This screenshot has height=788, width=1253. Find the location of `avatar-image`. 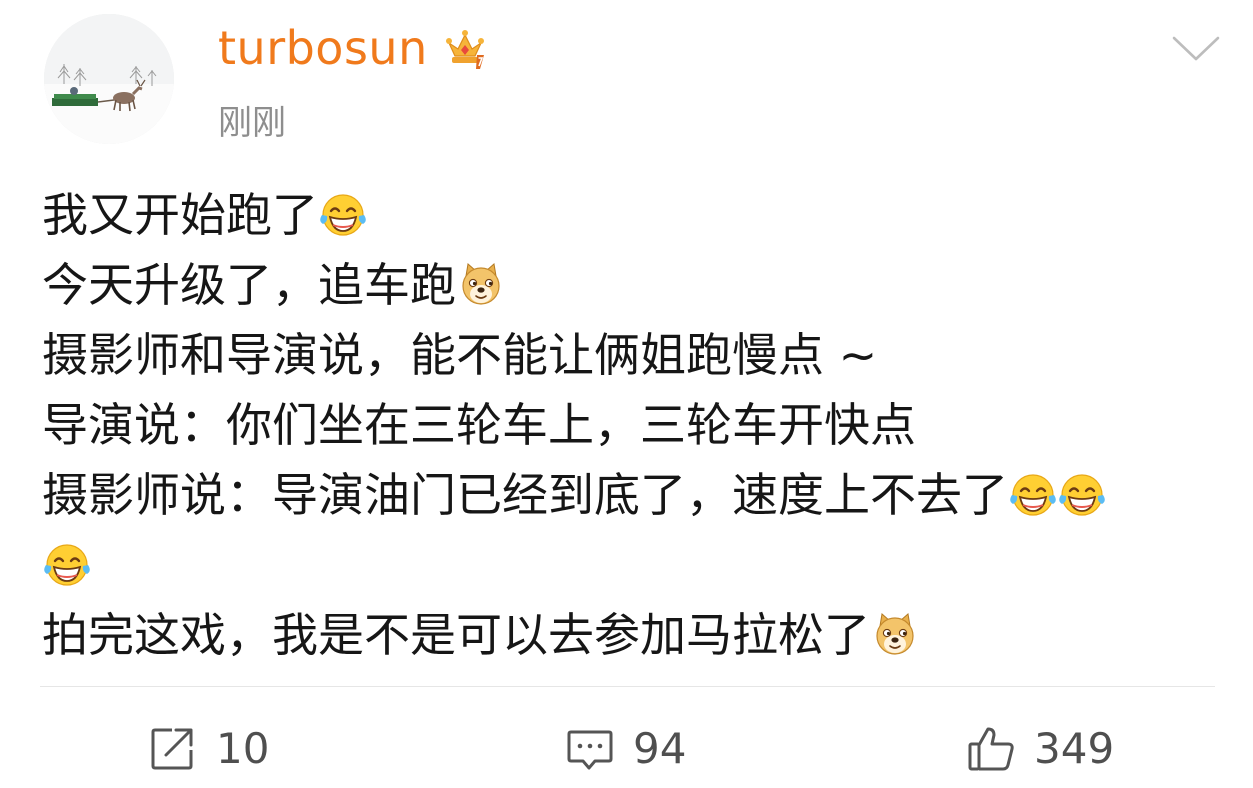

avatar-image is located at coordinates (109, 79).